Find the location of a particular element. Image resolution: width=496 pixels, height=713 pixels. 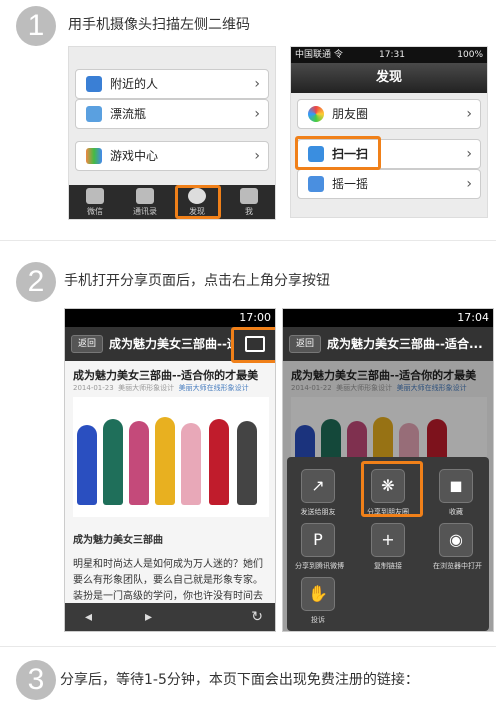

share-open-browser: ◉ 在浏览器中打开 is located at coordinates (457, 547).